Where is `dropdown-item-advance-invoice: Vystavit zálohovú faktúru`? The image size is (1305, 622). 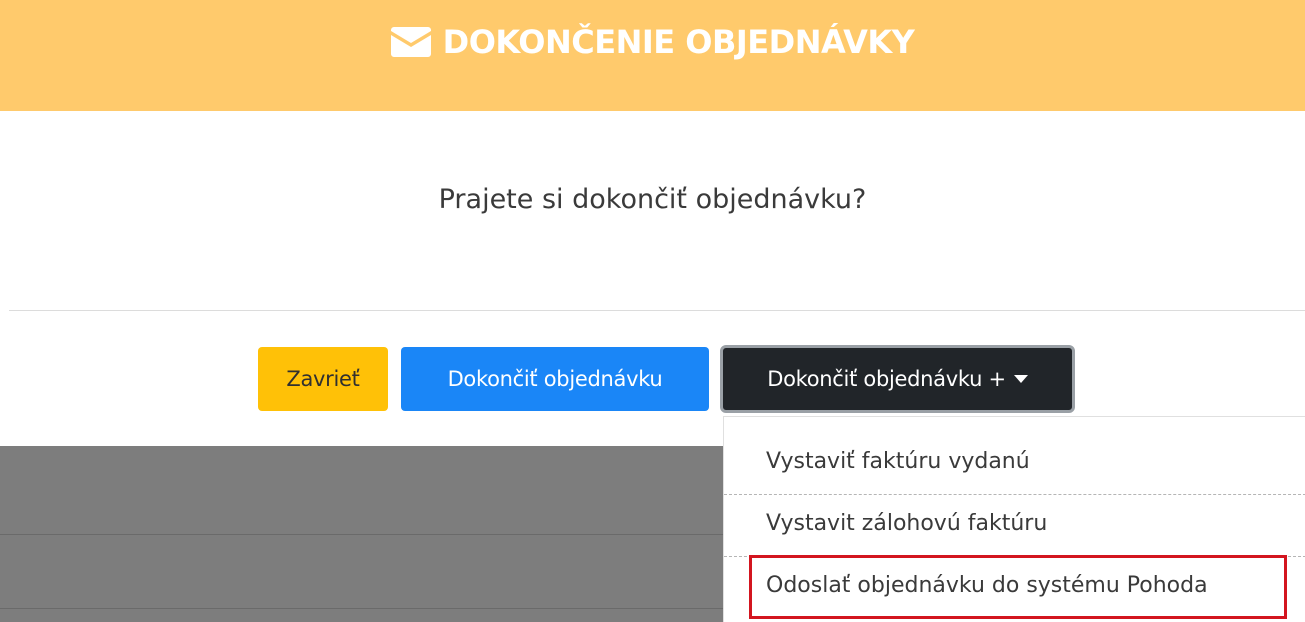
dropdown-item-advance-invoice: Vystavit zálohovú faktúru is located at coordinates (1014, 523).